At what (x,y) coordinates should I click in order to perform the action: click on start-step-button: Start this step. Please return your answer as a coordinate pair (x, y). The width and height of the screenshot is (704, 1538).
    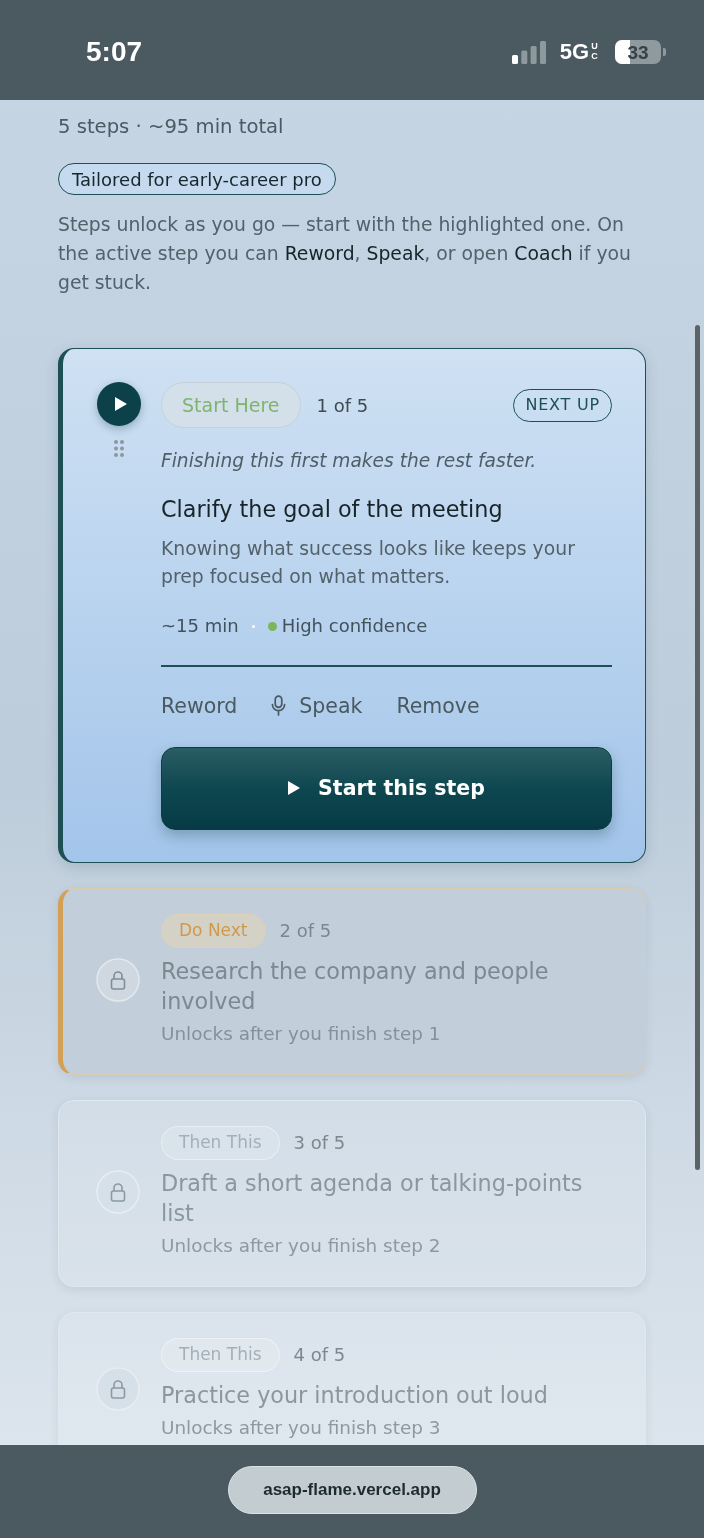
    Looking at the image, I should click on (386, 788).